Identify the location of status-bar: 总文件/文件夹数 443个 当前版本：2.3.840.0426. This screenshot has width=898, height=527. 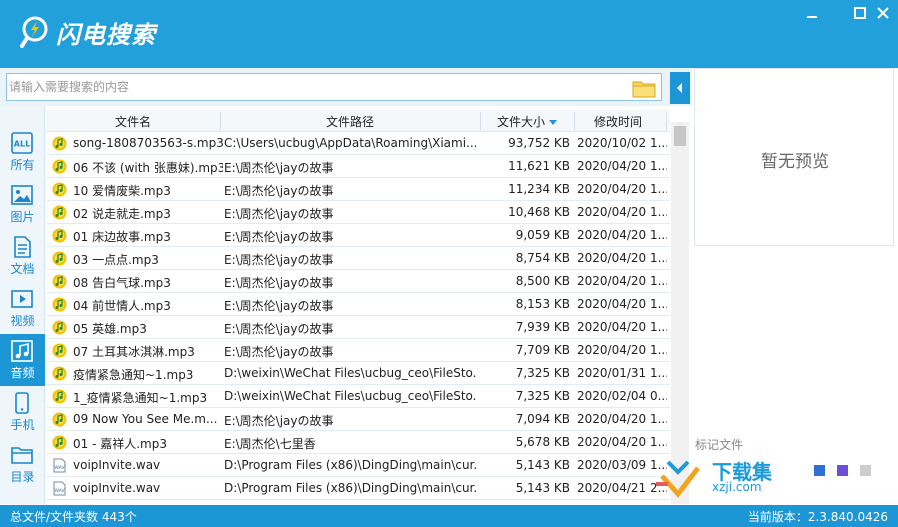
(449, 516).